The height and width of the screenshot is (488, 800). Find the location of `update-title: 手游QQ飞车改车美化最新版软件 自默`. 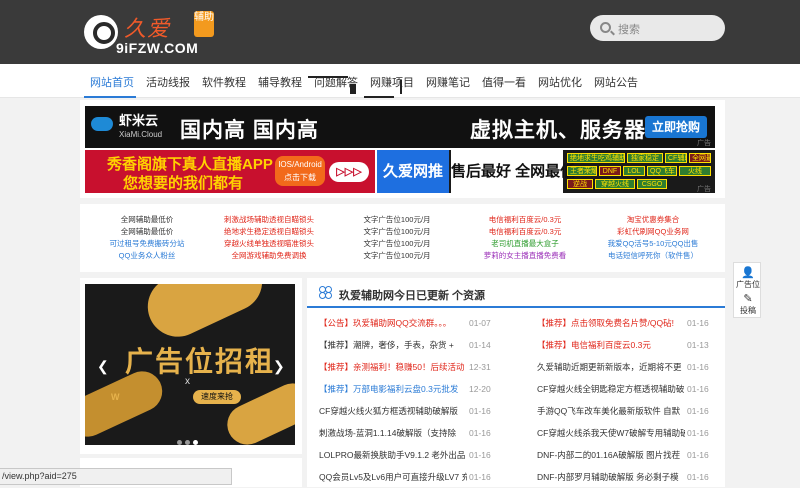

update-title: 手游QQ飞车改车美化最新版软件 自默 is located at coordinates (611, 411).